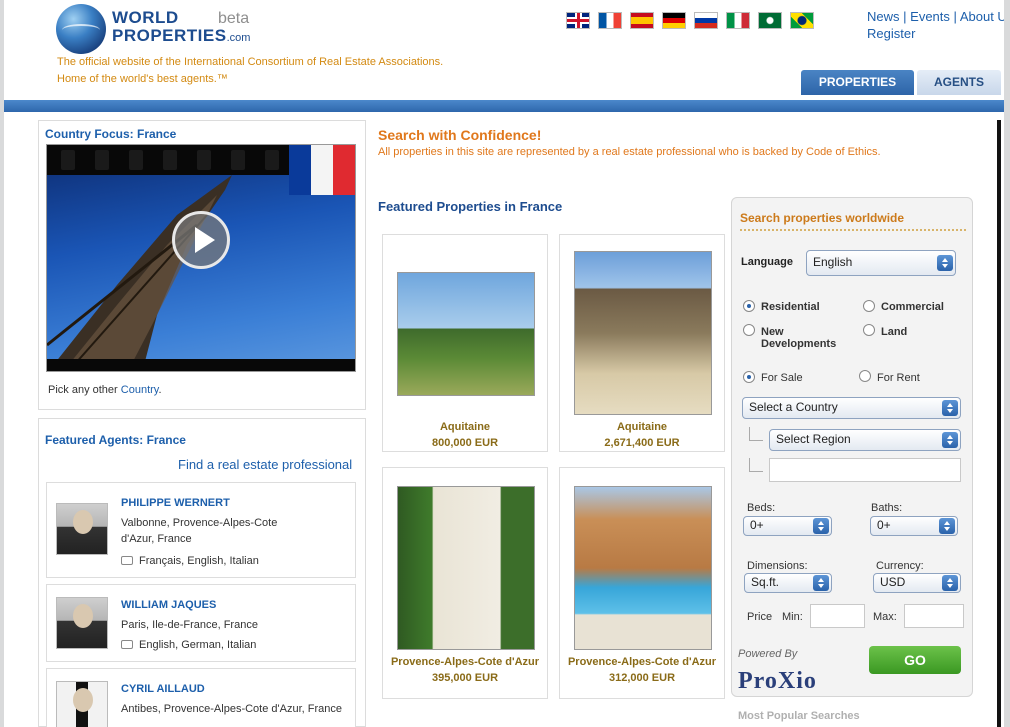 This screenshot has height=727, width=1010. What do you see at coordinates (642, 20) in the screenshot?
I see `spain-flag-icon` at bounding box center [642, 20].